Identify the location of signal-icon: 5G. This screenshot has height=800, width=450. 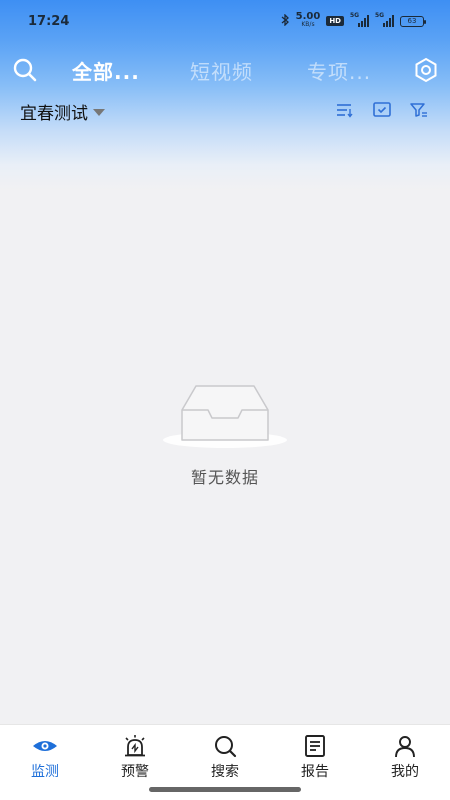
(359, 19).